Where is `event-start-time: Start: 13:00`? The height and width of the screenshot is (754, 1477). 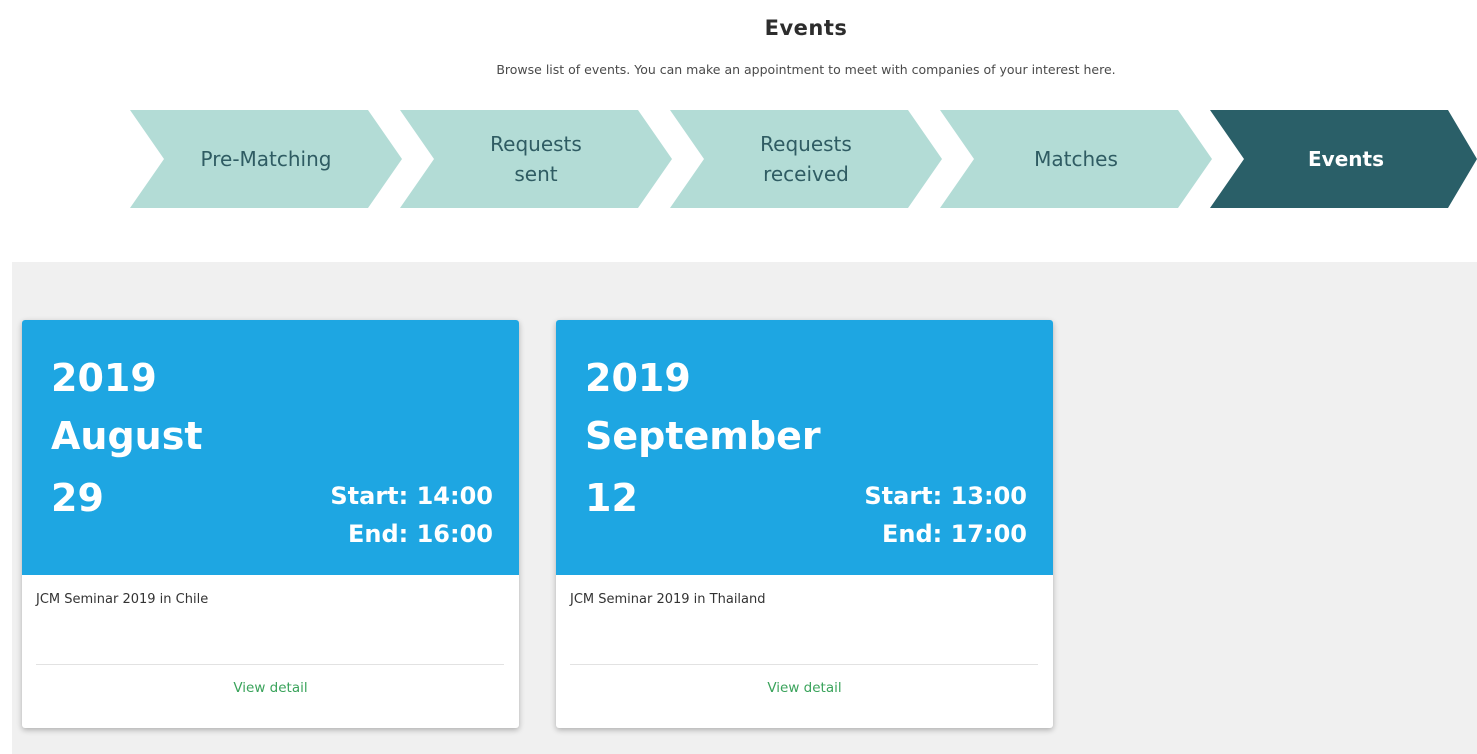
event-start-time: Start: 13:00 is located at coordinates (945, 496).